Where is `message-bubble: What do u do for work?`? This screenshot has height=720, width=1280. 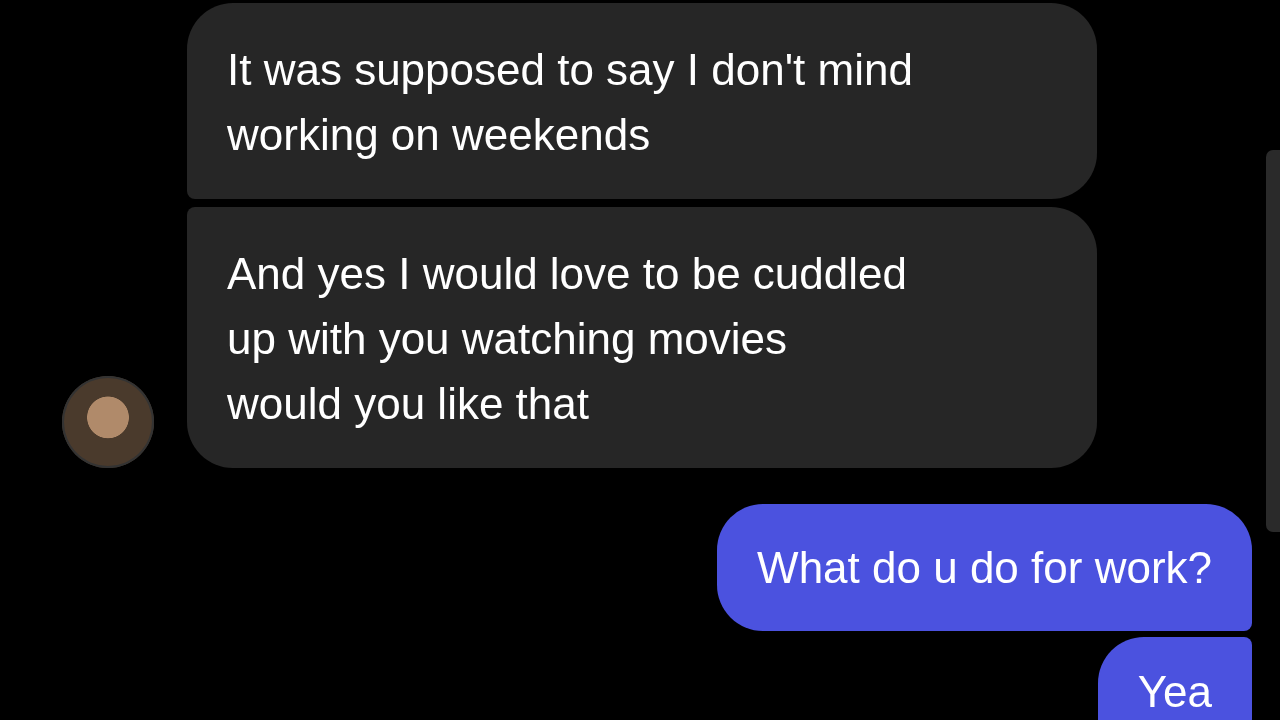 message-bubble: What do u do for work? is located at coordinates (984, 567).